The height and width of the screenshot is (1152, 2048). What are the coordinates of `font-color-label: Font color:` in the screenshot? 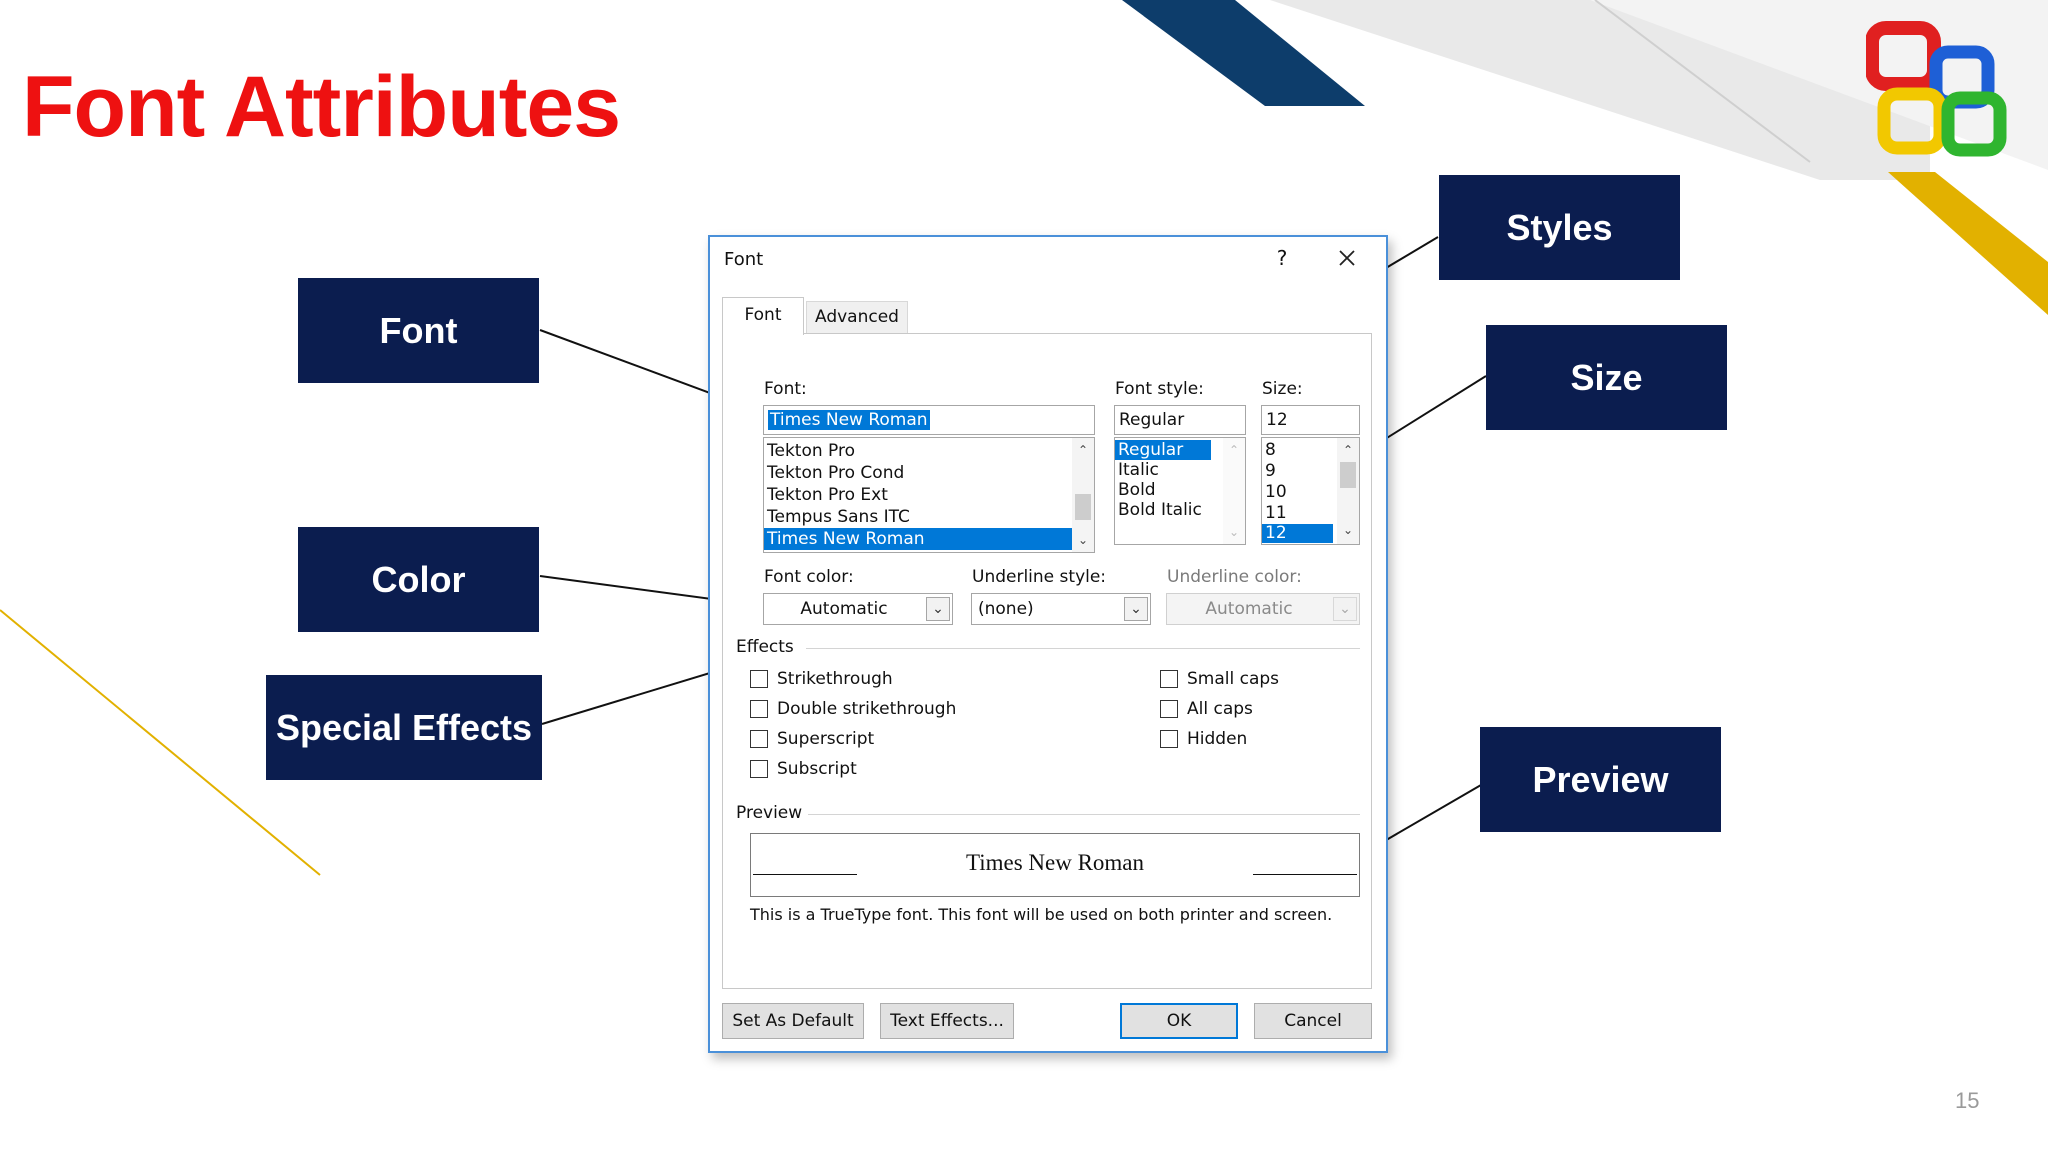 It's located at (809, 577).